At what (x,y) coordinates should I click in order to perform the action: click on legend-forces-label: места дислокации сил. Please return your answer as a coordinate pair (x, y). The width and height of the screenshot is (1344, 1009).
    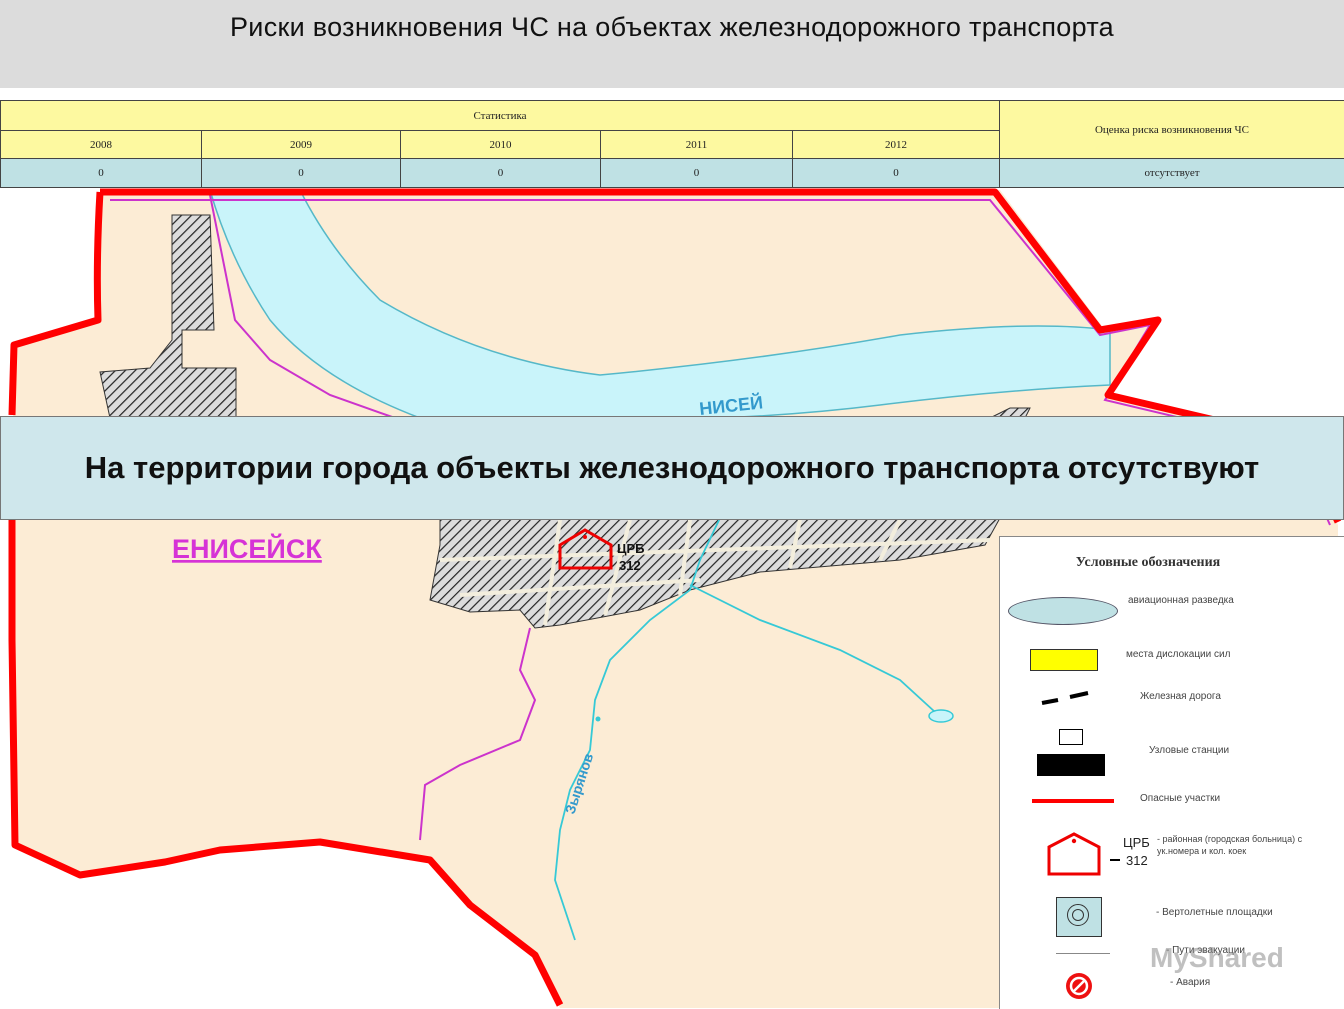
    Looking at the image, I should click on (1178, 654).